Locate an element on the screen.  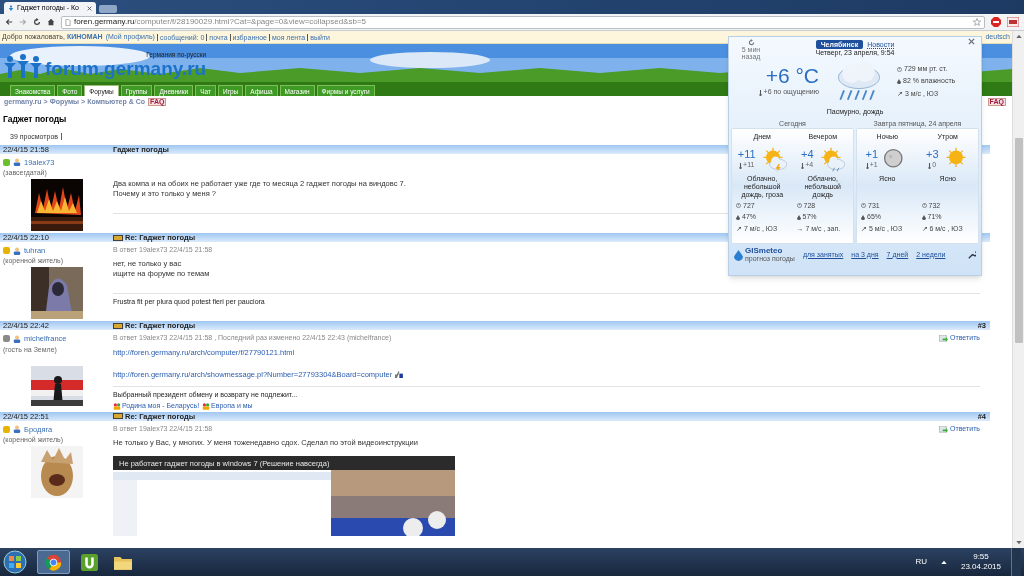
thread-title: Гаджет погоды is located at coordinates (35, 119).